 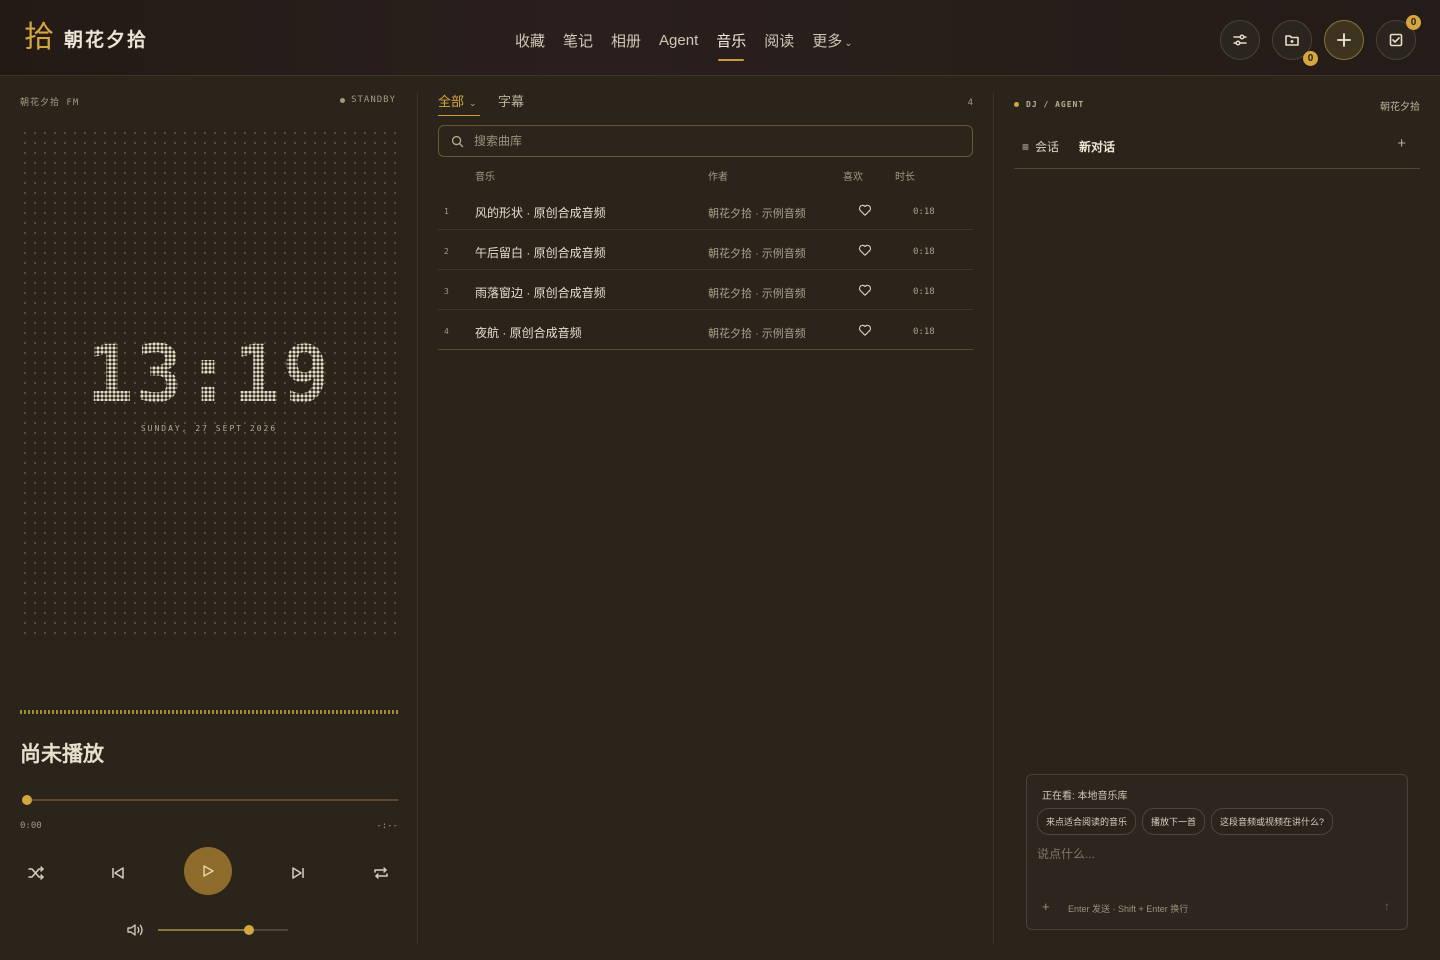 I want to click on nav-more-label: 更多, so click(x=827, y=41).